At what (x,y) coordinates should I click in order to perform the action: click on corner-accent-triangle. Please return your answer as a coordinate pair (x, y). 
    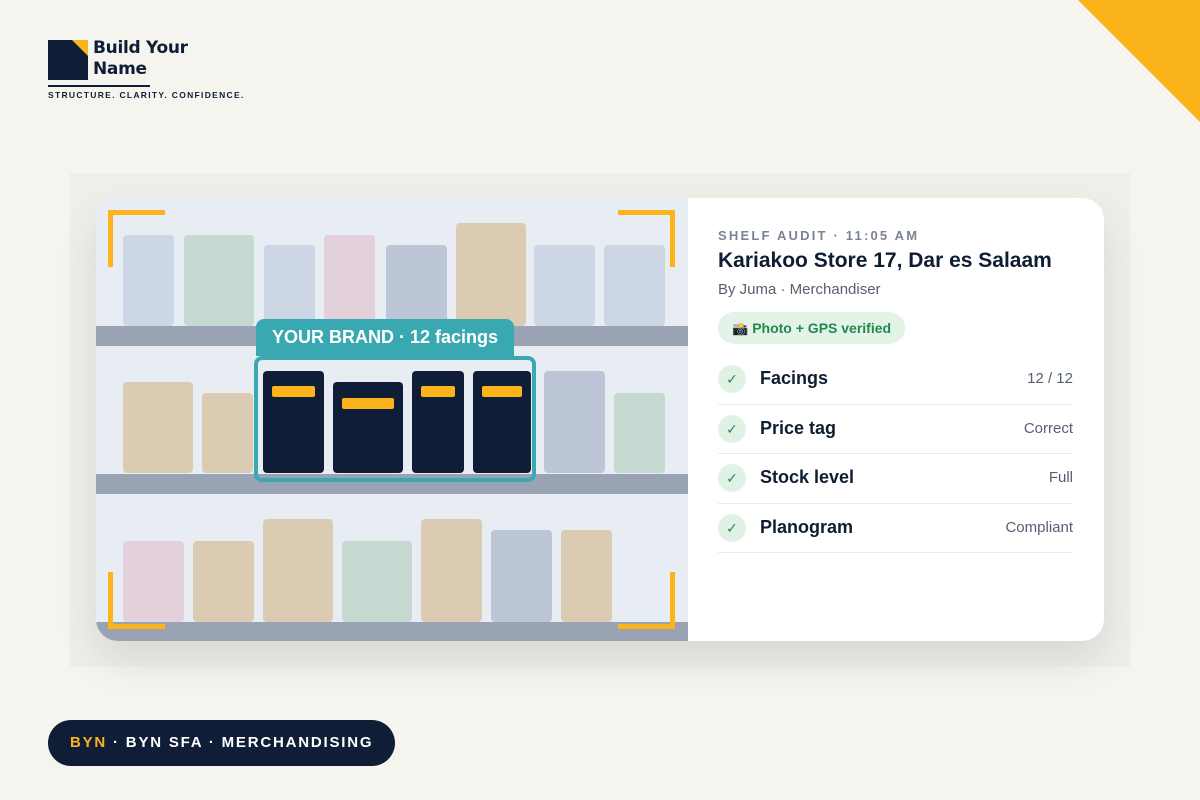
    Looking at the image, I should click on (1139, 61).